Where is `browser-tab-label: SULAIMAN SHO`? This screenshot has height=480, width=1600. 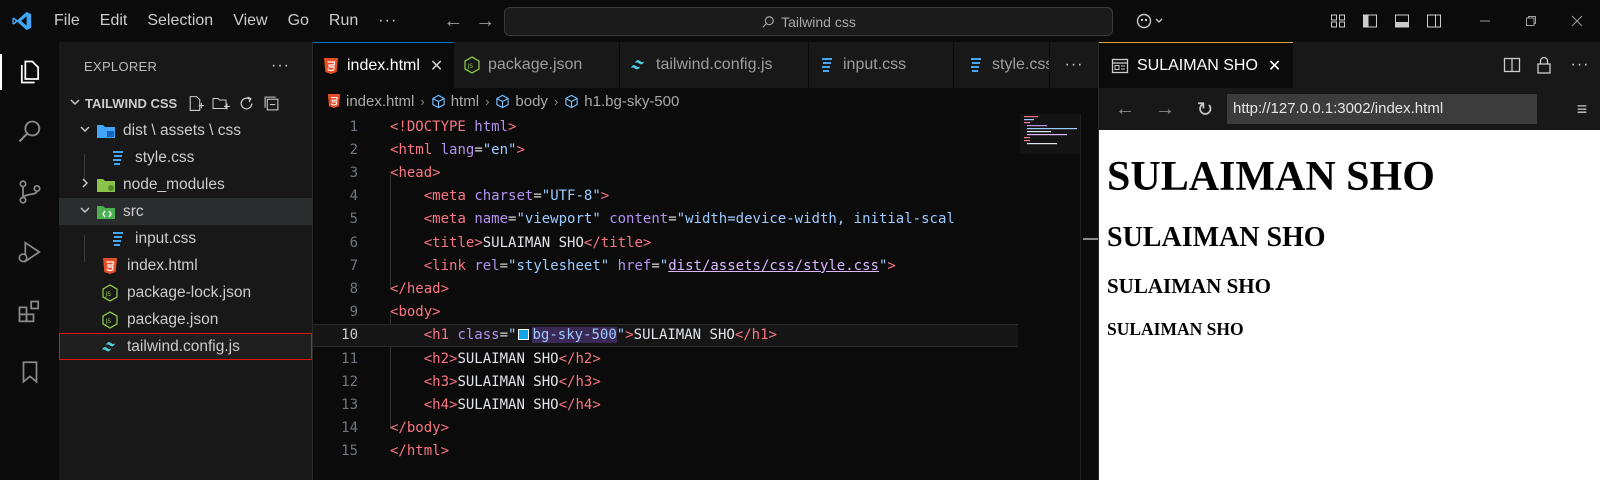 browser-tab-label: SULAIMAN SHO is located at coordinates (1197, 65).